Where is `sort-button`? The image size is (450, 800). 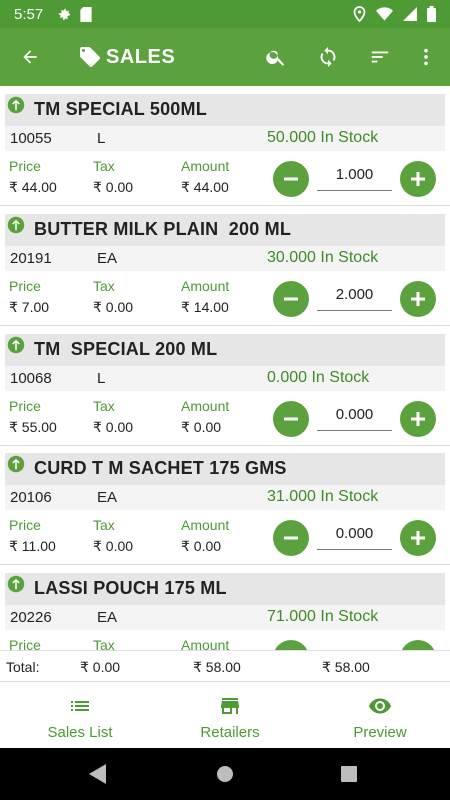
sort-button is located at coordinates (380, 57).